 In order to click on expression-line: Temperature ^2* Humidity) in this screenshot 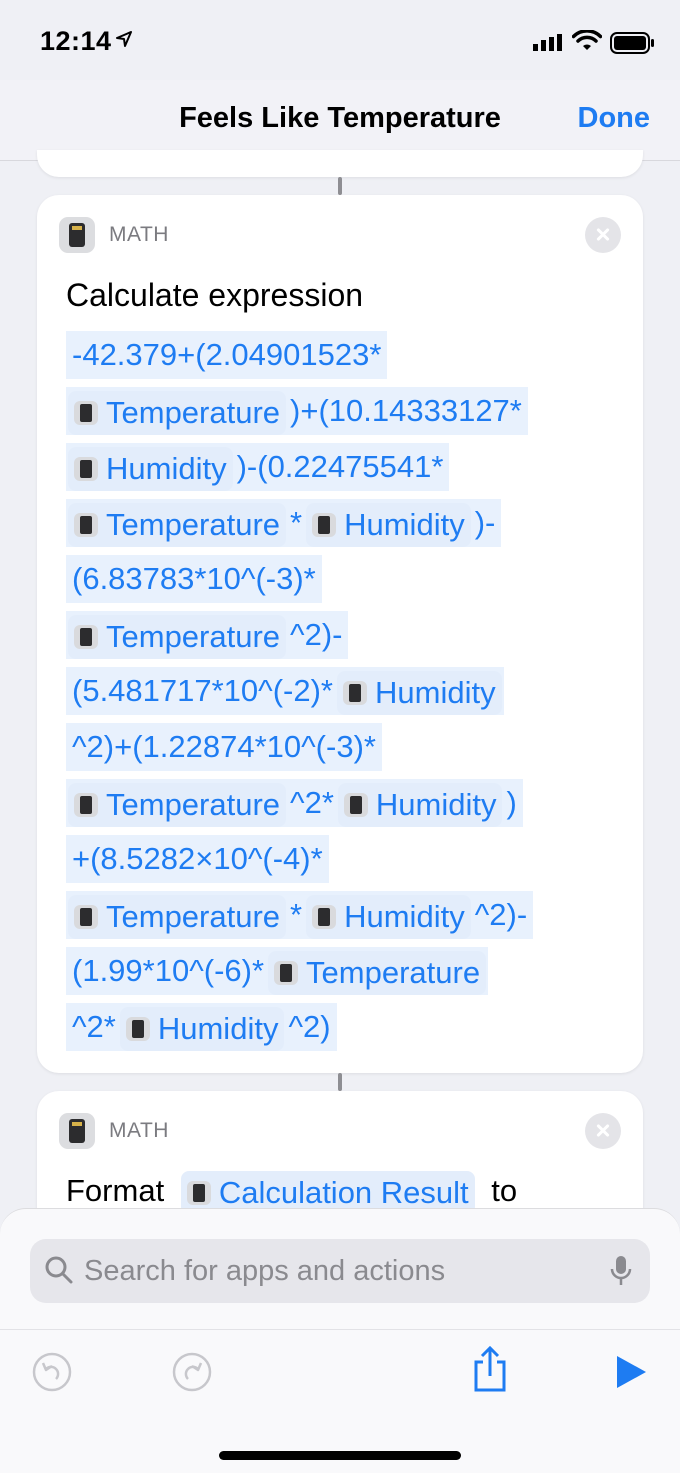, I will do `click(354, 801)`.